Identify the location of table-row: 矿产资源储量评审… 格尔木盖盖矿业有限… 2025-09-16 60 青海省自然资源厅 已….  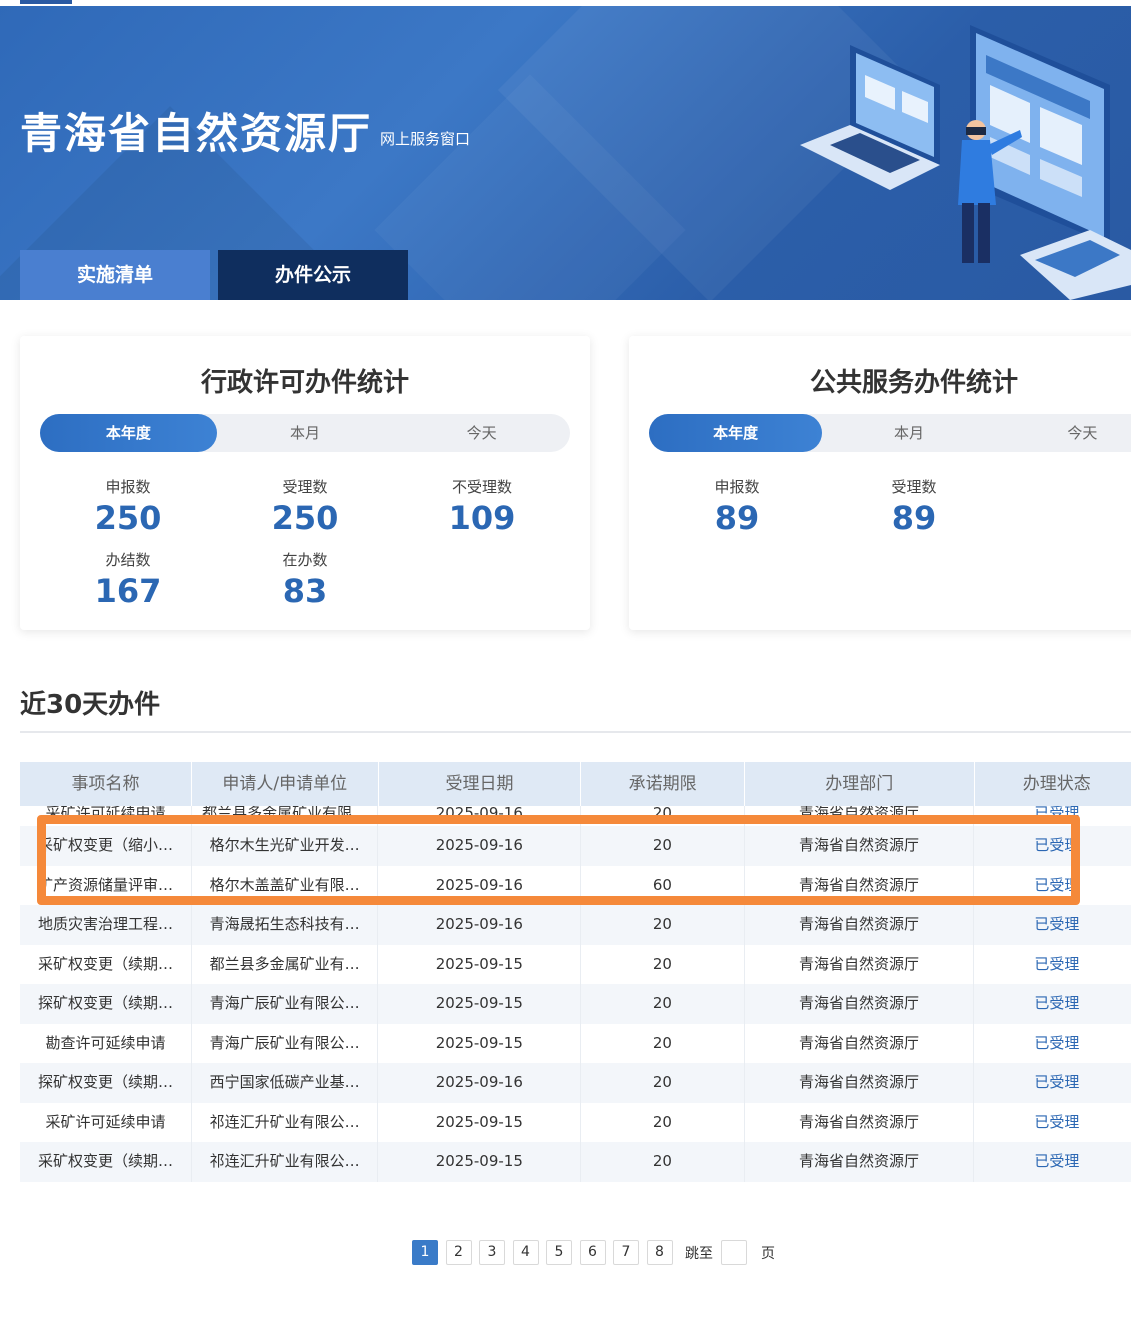
(575, 885).